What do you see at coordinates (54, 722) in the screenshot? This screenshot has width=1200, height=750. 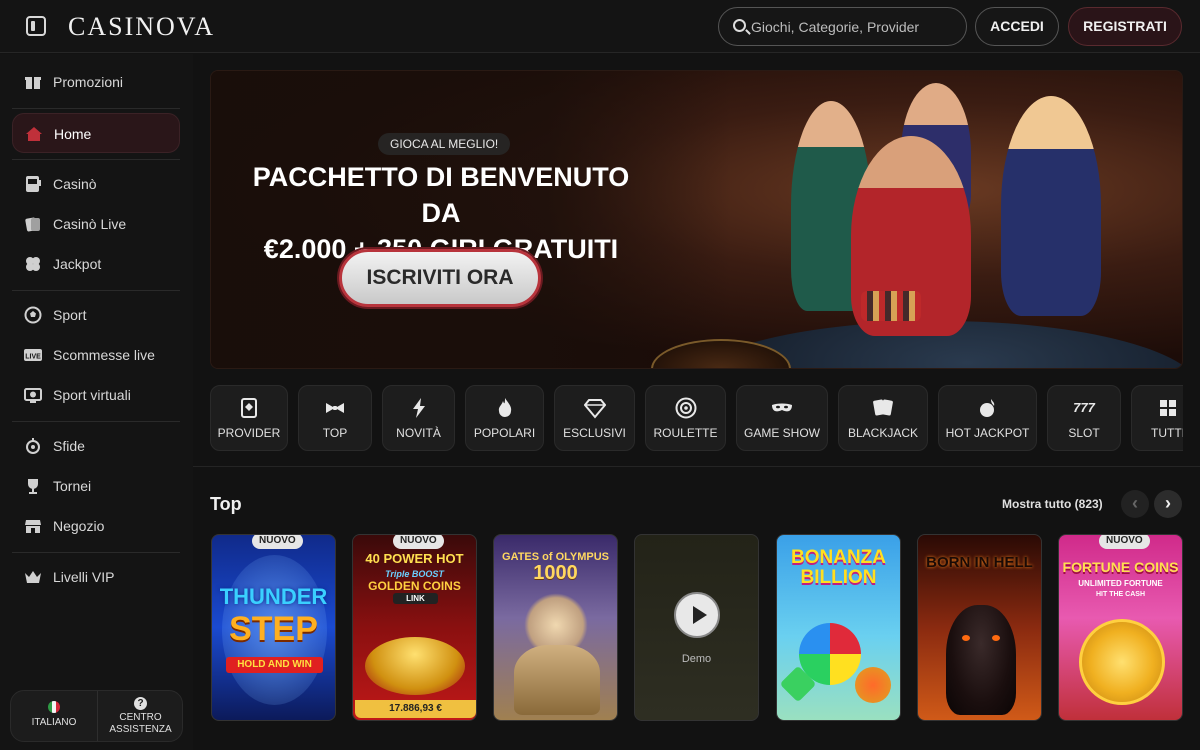 I see `language-label: ITALIANO` at bounding box center [54, 722].